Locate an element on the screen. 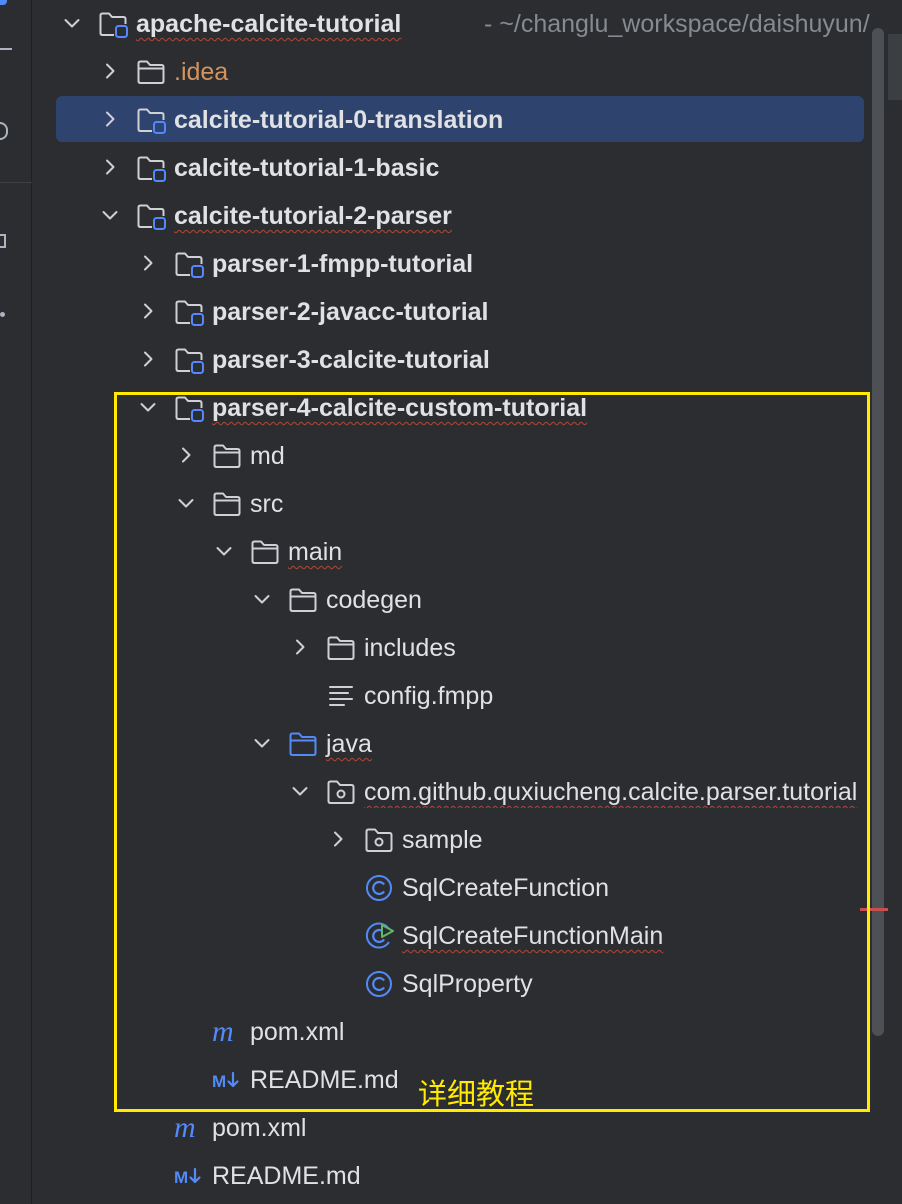 This screenshot has height=1204, width=902. scrollbar-notch is located at coordinates (895, 67).